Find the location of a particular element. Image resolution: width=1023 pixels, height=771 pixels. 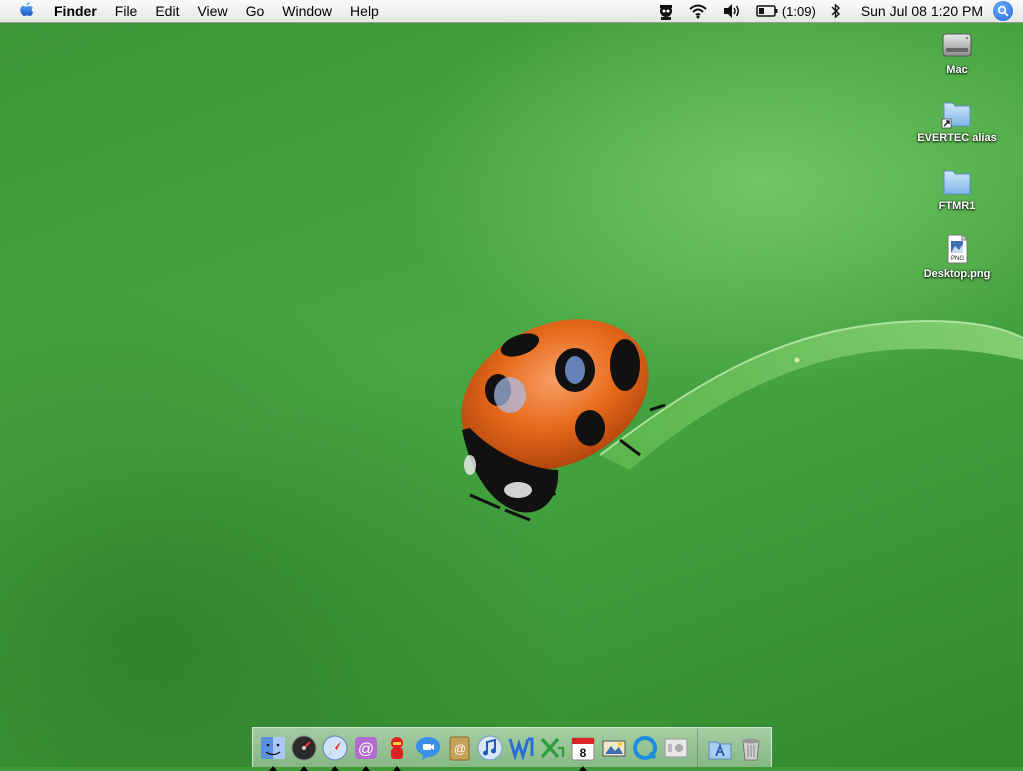

word-icon is located at coordinates (520, 749).